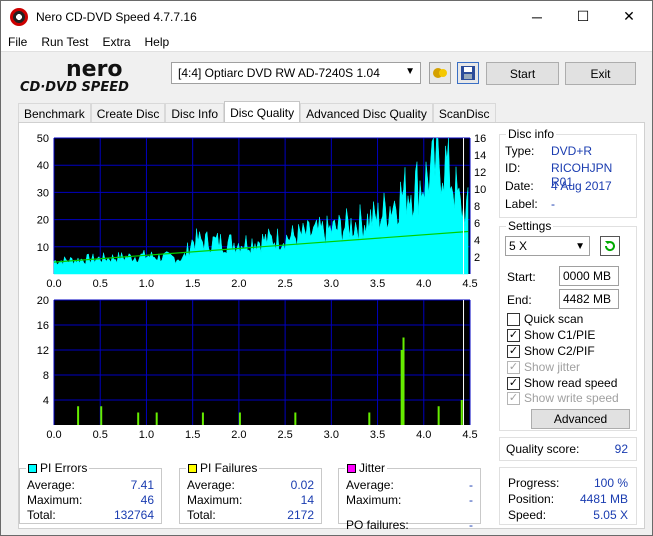  Describe the element at coordinates (600, 73) in the screenshot. I see `exit-button: Exit` at that location.